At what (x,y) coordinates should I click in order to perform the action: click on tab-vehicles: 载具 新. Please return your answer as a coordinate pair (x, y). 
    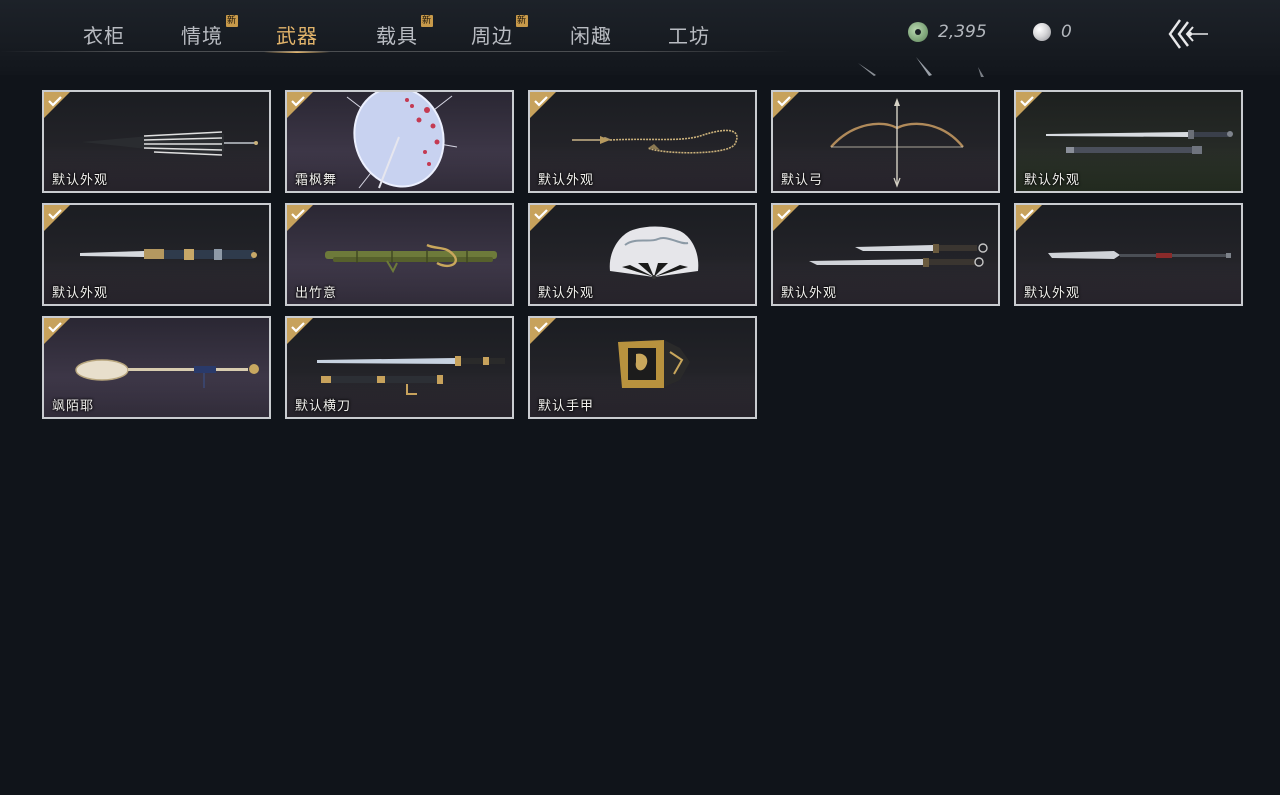
    Looking at the image, I should click on (404, 32).